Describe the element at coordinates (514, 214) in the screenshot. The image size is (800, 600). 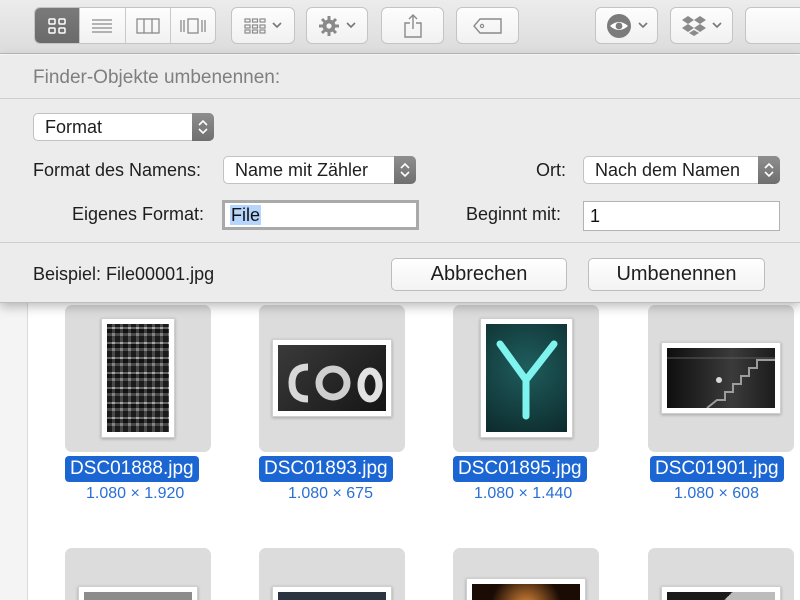
I see `start-number-label: Beginnt mit:` at that location.